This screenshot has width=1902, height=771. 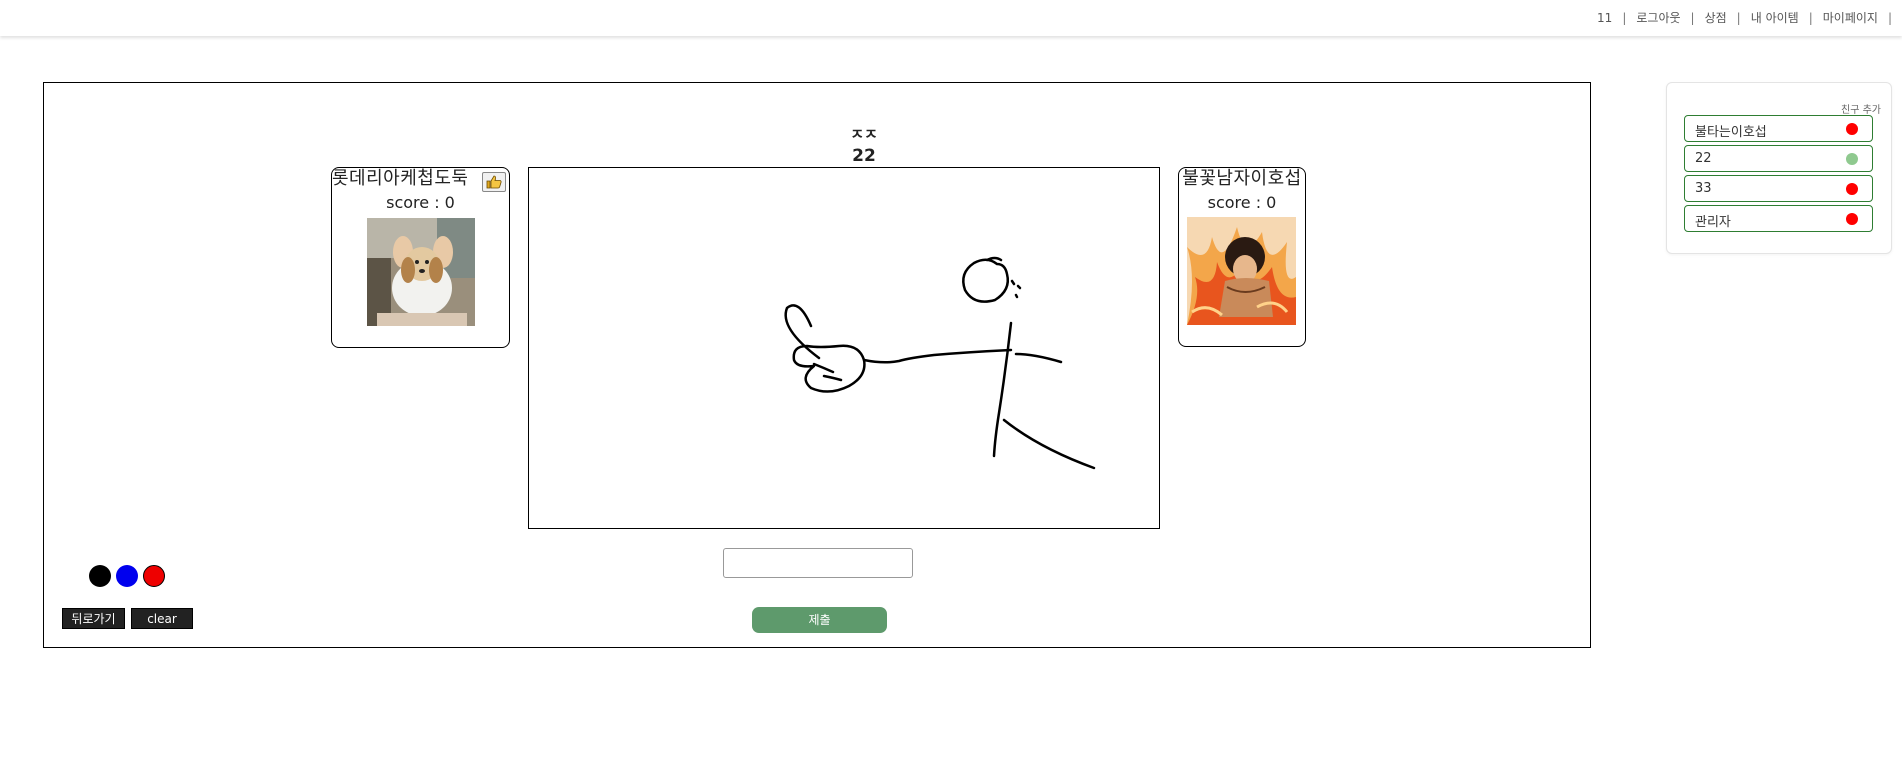 I want to click on quiz-word: ㅈㅈ, so click(x=864, y=134).